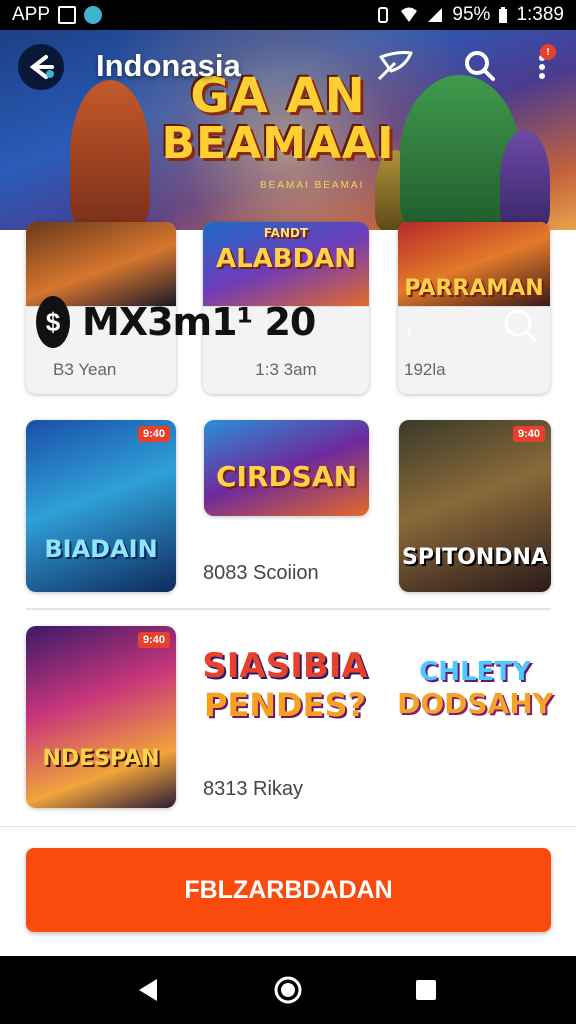 The image size is (576, 1024). I want to click on price-text: MX3m1¹ 20, so click(199, 322).